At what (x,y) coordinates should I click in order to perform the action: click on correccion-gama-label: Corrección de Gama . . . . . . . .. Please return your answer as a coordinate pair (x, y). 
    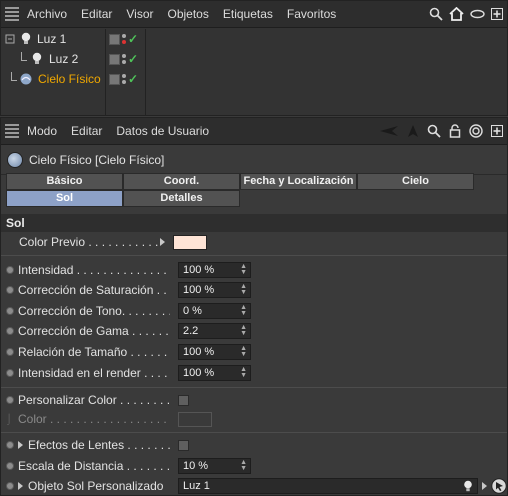
    Looking at the image, I should click on (94, 331).